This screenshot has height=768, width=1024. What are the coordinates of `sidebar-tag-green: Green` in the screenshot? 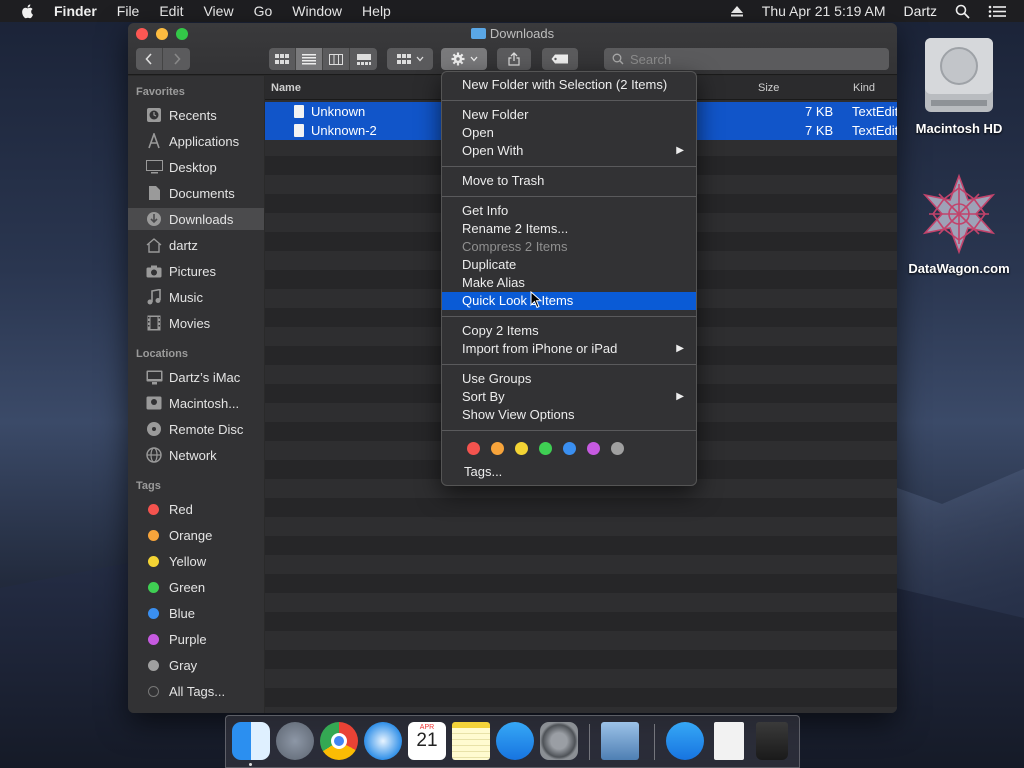 It's located at (196, 587).